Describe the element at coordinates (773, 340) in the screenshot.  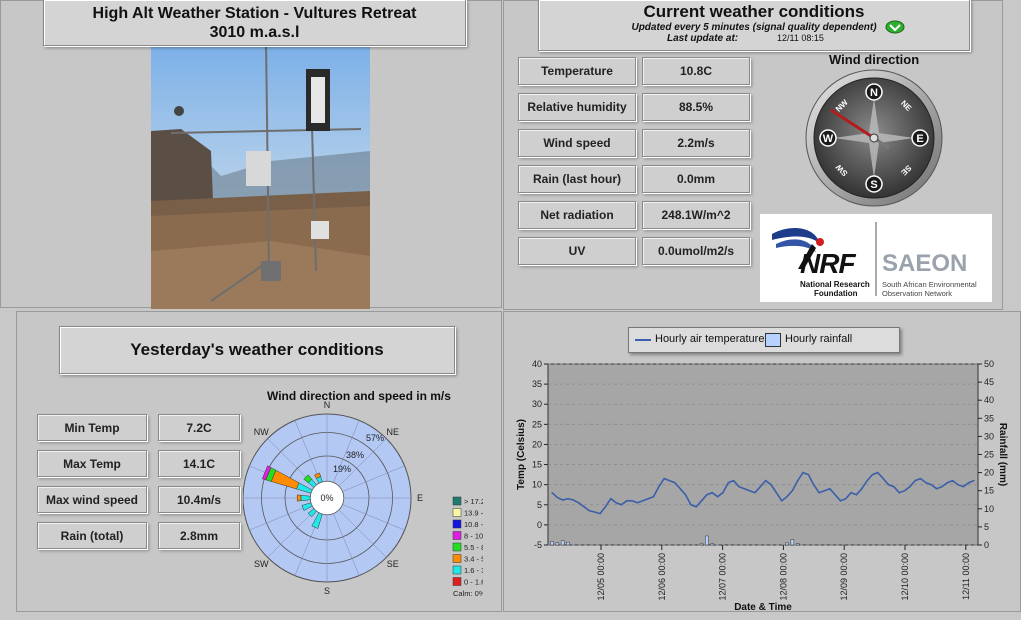
I see `legend-rain-swatch` at that location.